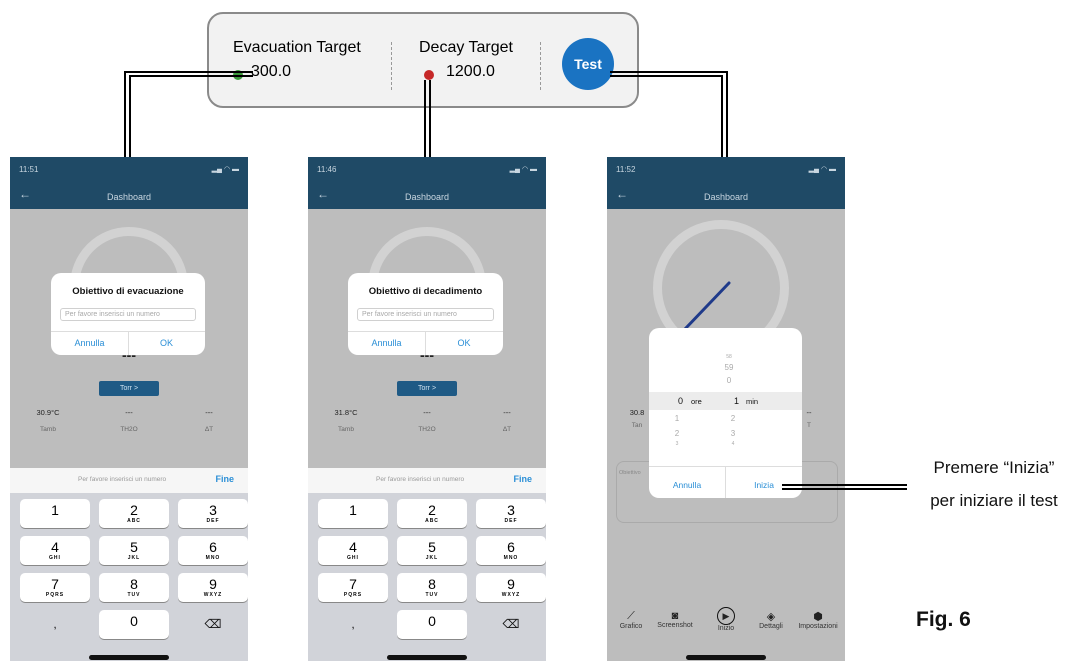  I want to click on evacuation-target-label: Evacuation Target, so click(297, 47).